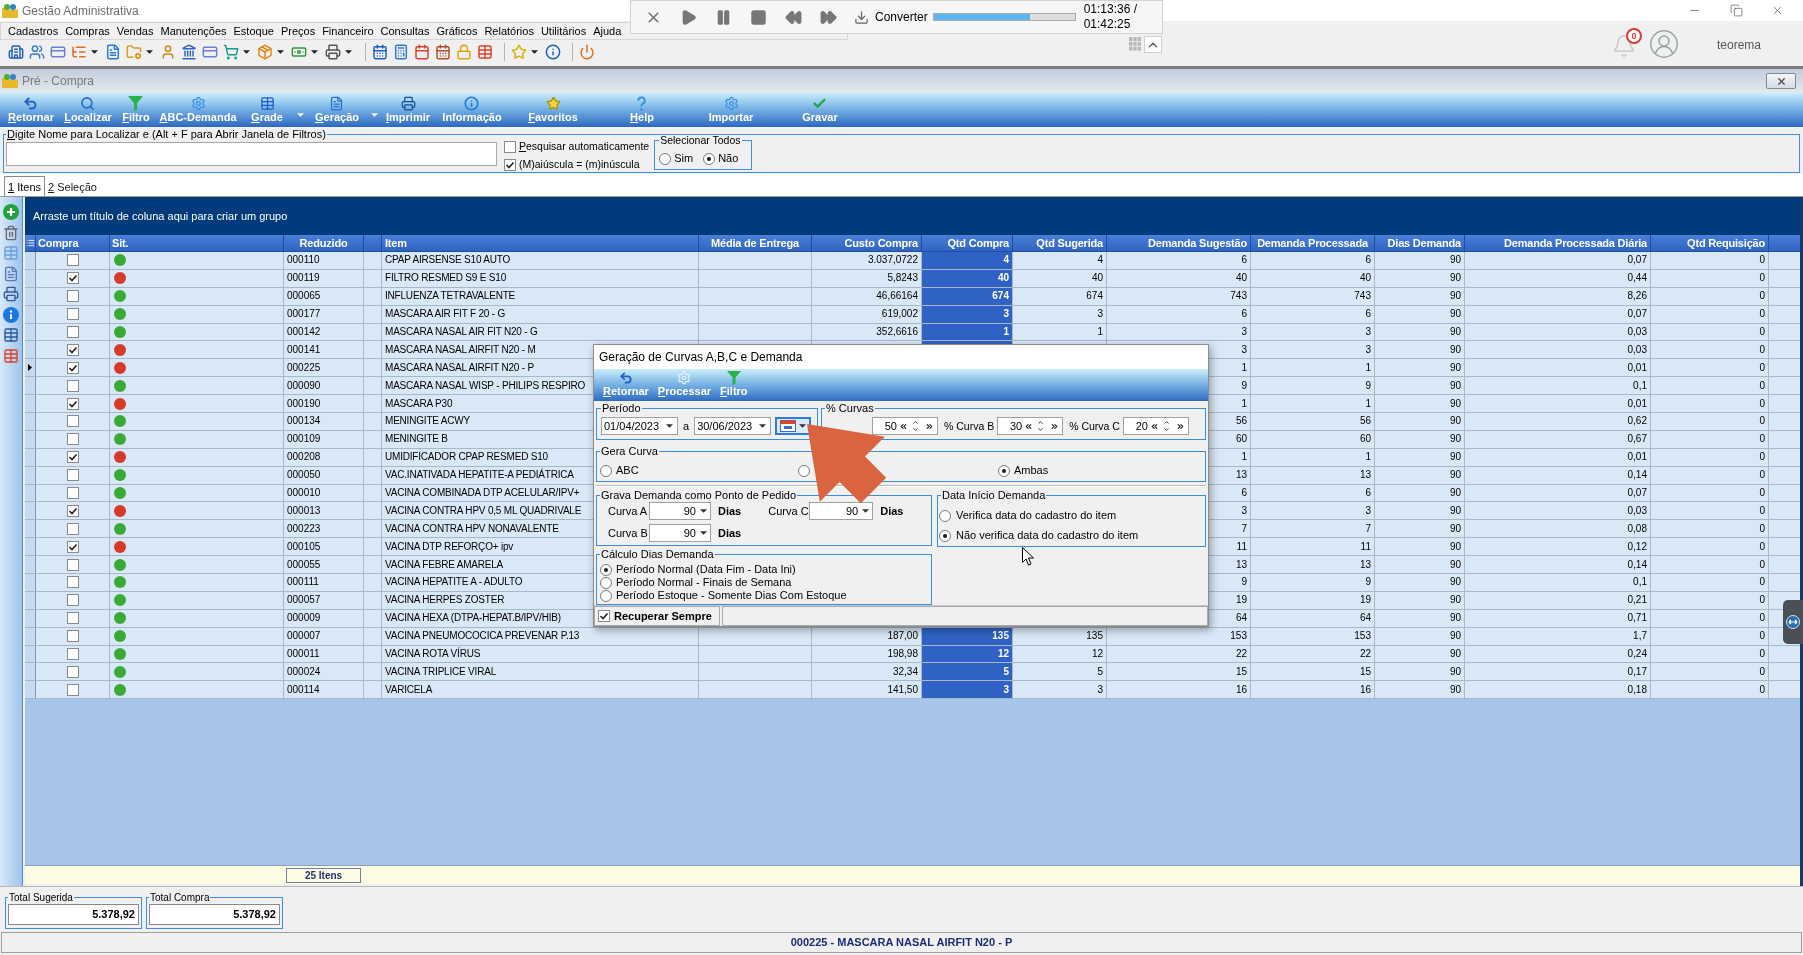 The width and height of the screenshot is (1803, 955). What do you see at coordinates (405, 31) in the screenshot?
I see `menu-item: Consultas` at bounding box center [405, 31].